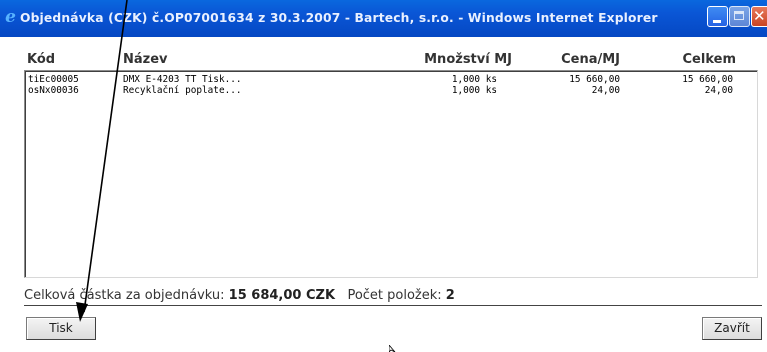 The image size is (767, 352). I want to click on column-header-code: Kód, so click(41, 59).